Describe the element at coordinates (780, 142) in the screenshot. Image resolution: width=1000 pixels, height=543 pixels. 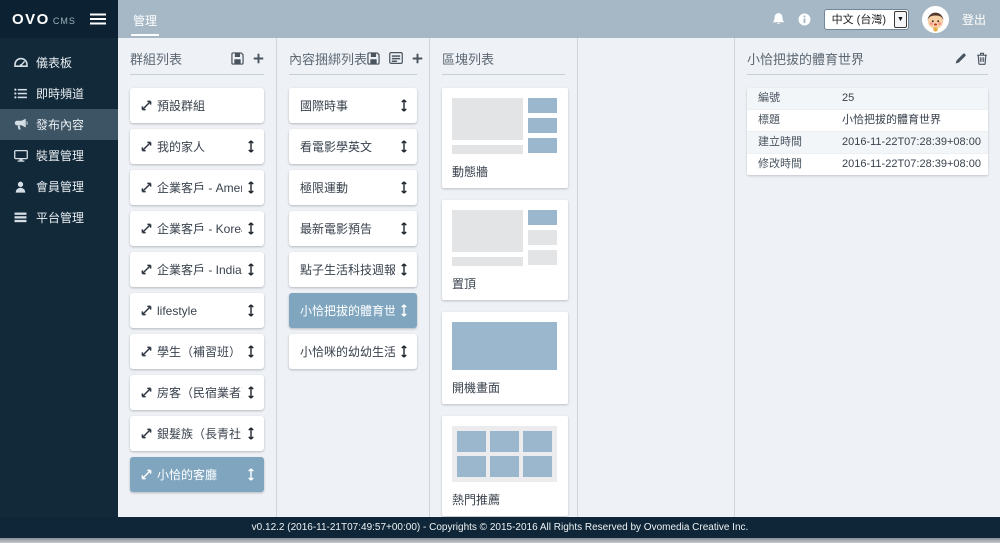
I see `detail-row-label: 建立時間` at that location.